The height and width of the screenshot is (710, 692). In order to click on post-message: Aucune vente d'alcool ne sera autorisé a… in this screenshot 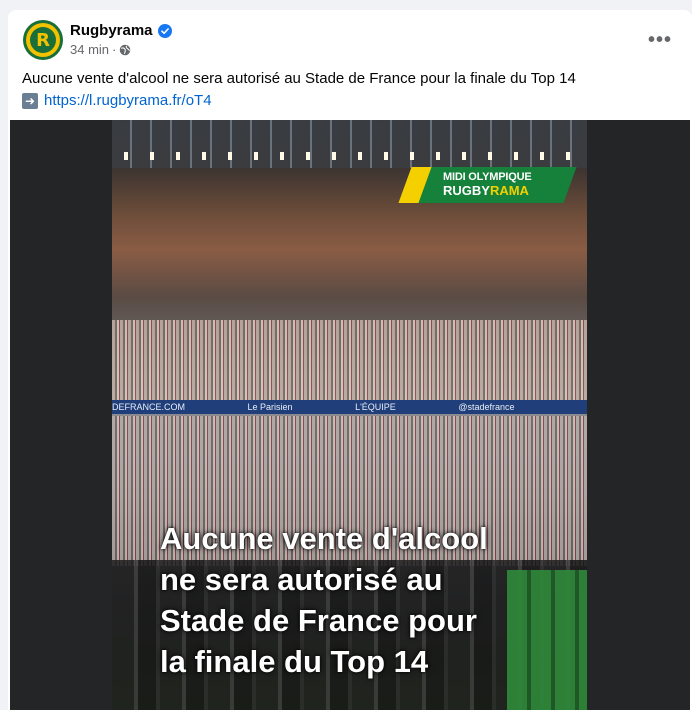, I will do `click(299, 78)`.